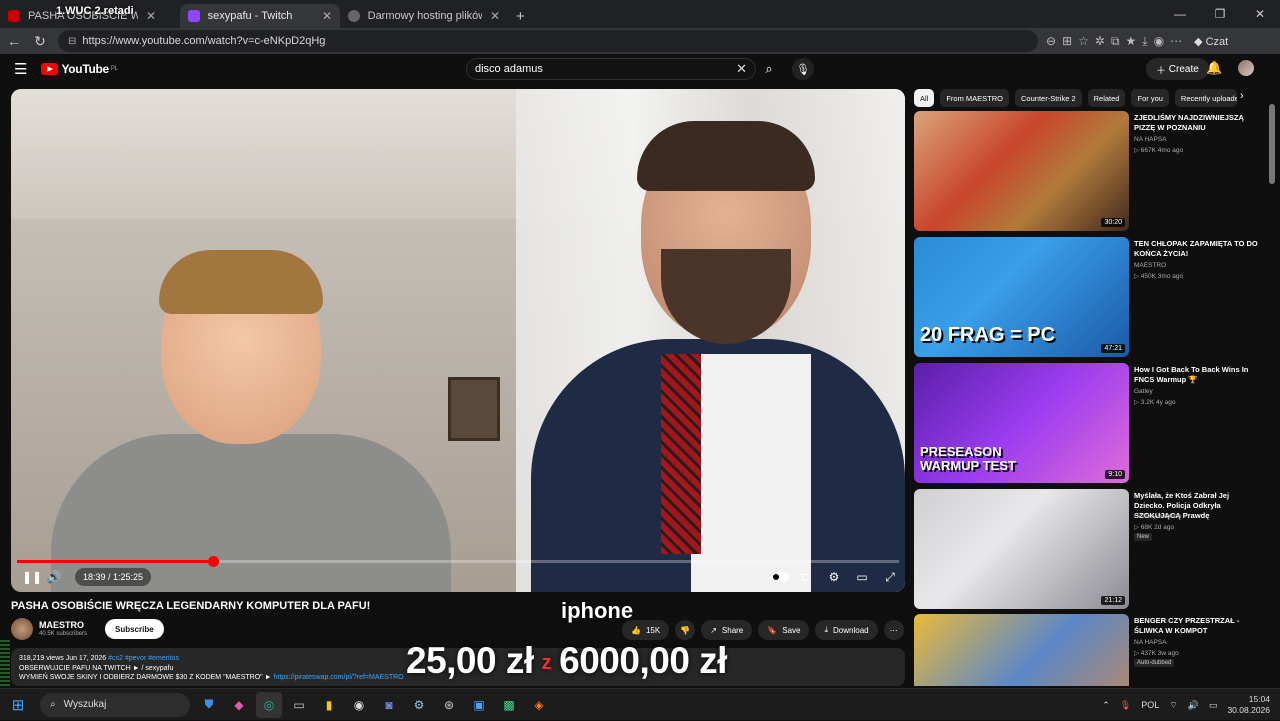 This screenshot has height=721, width=1280. I want to click on video-thumbnail: PRESEASON WARMUP TEST 9:10, so click(1021, 423).